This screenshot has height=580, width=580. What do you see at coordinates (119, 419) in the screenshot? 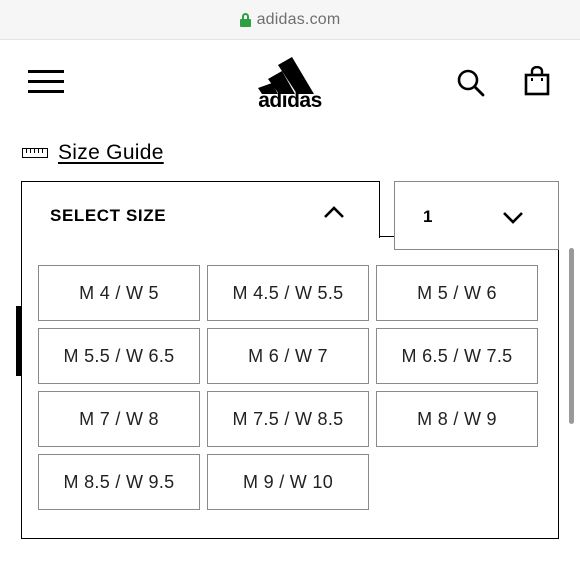
I see `size-option: M 7 / W 8` at bounding box center [119, 419].